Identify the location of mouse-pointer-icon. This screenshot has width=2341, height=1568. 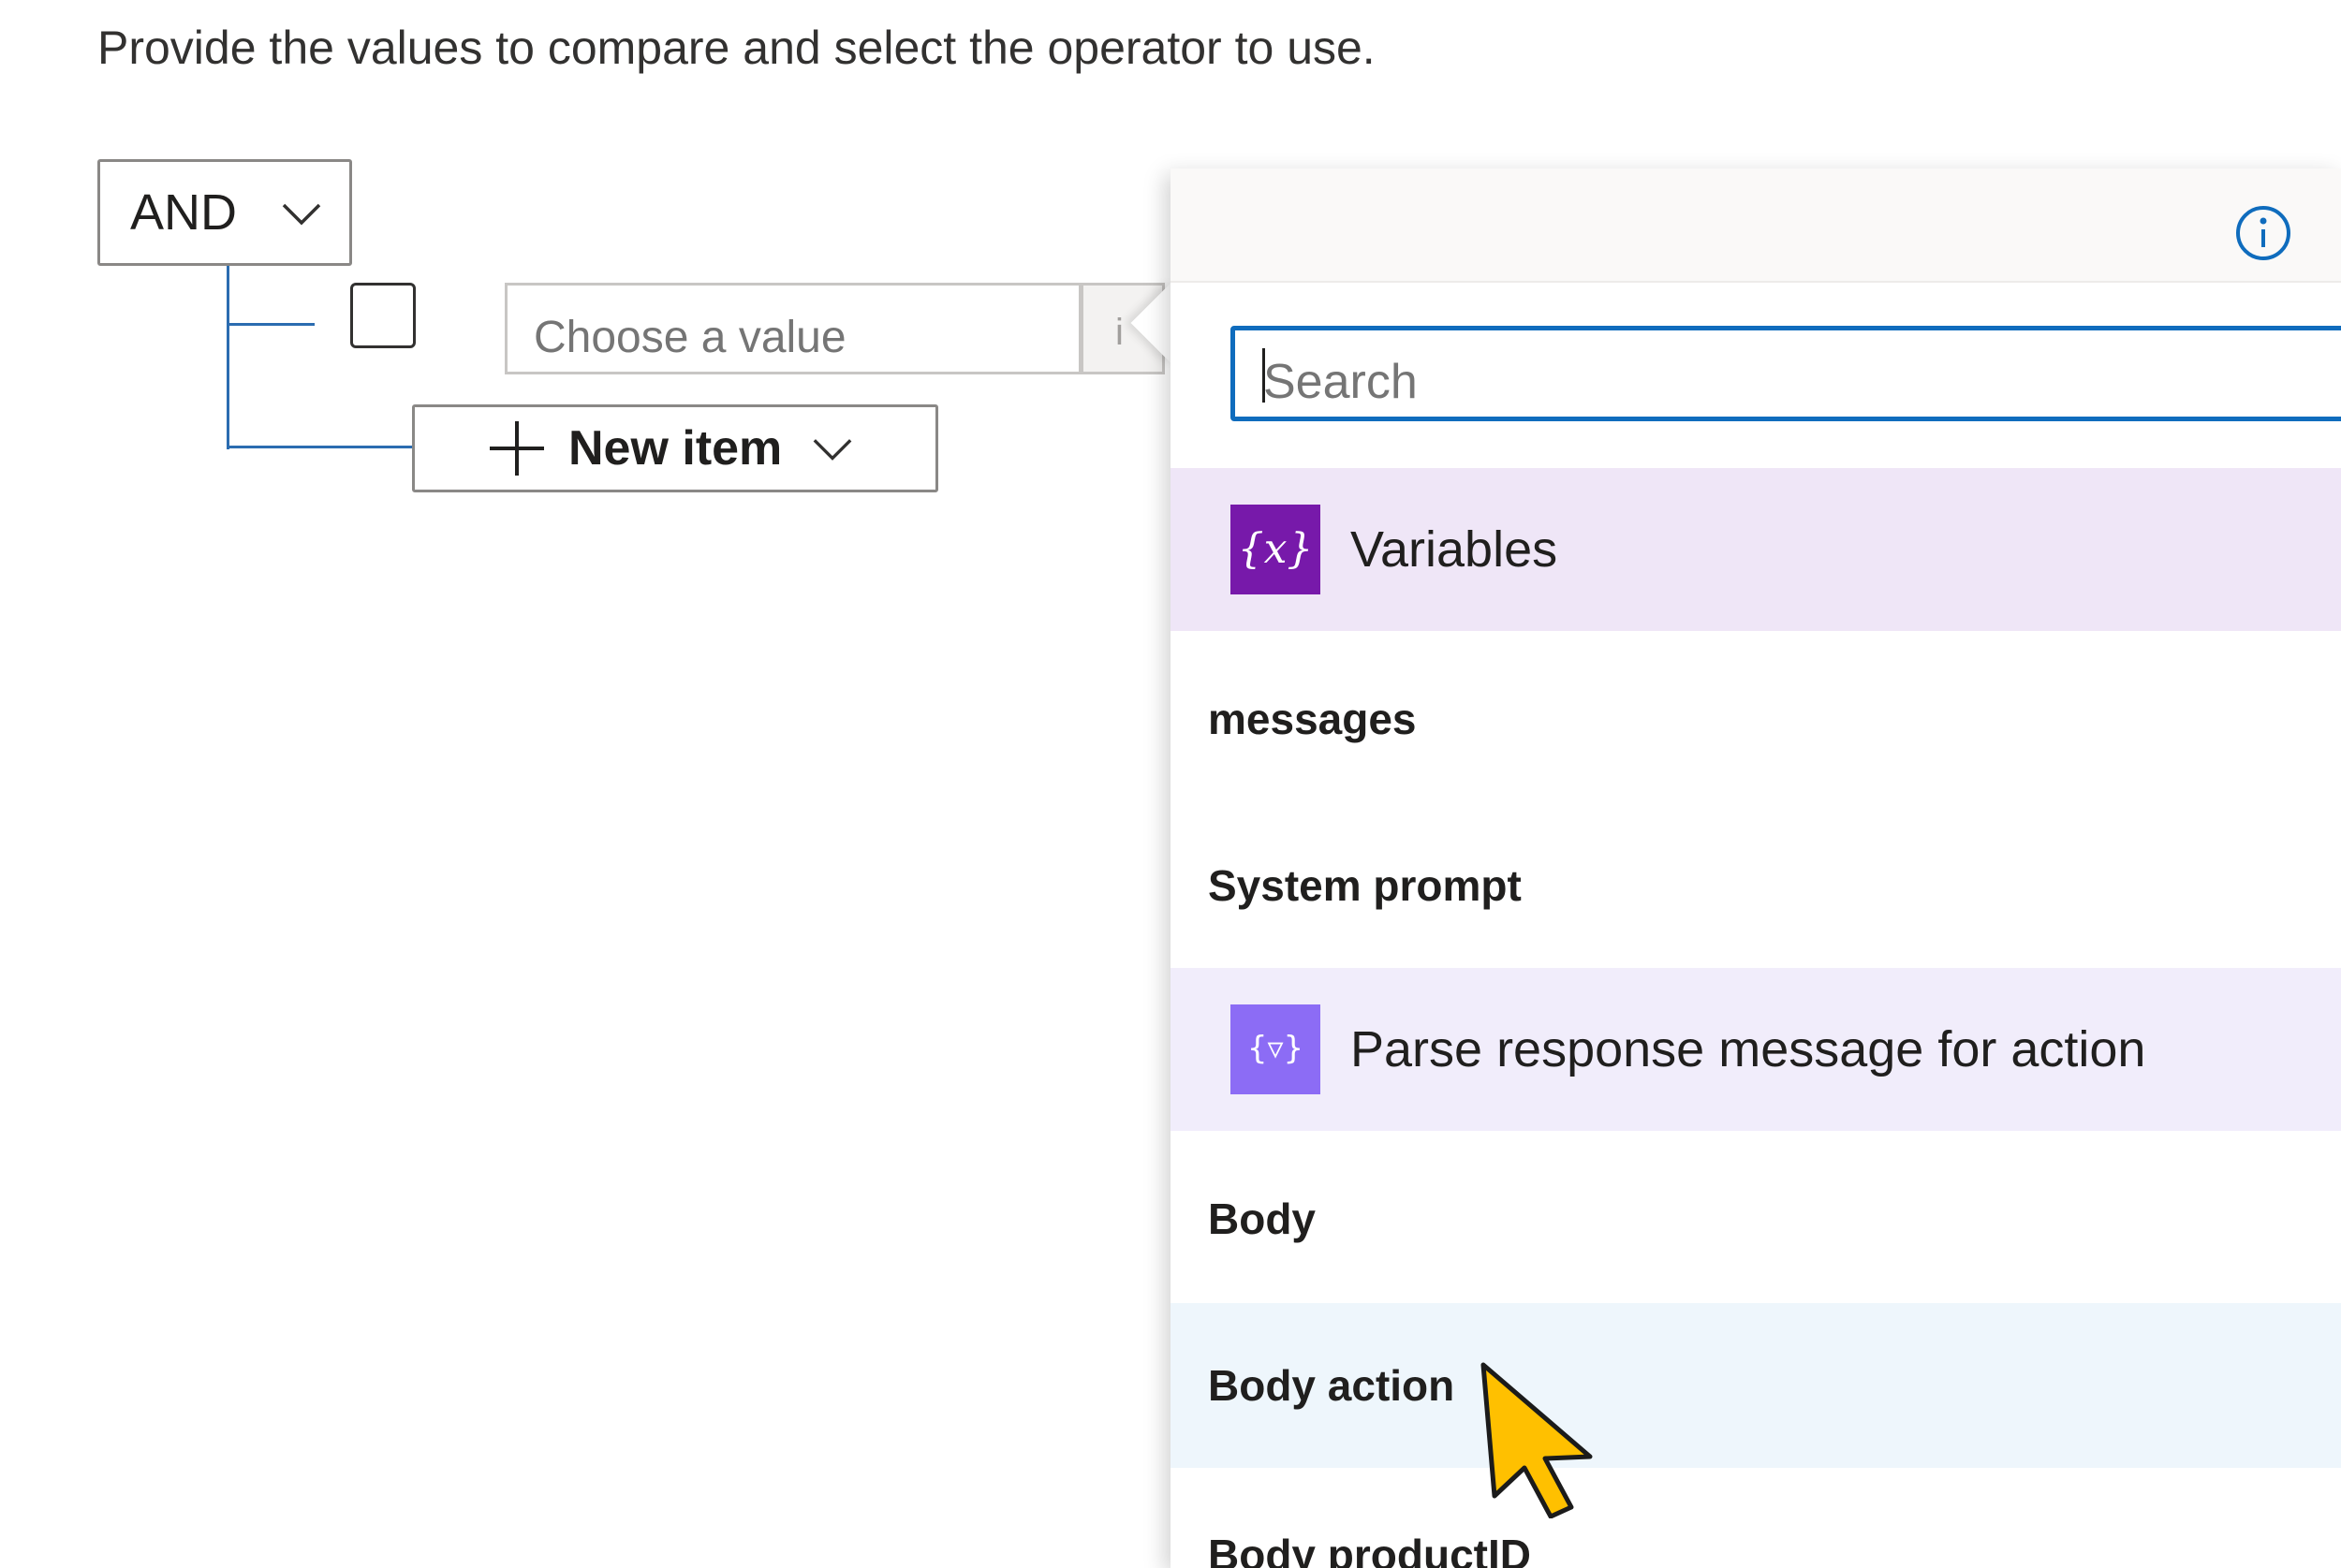
(1536, 1440).